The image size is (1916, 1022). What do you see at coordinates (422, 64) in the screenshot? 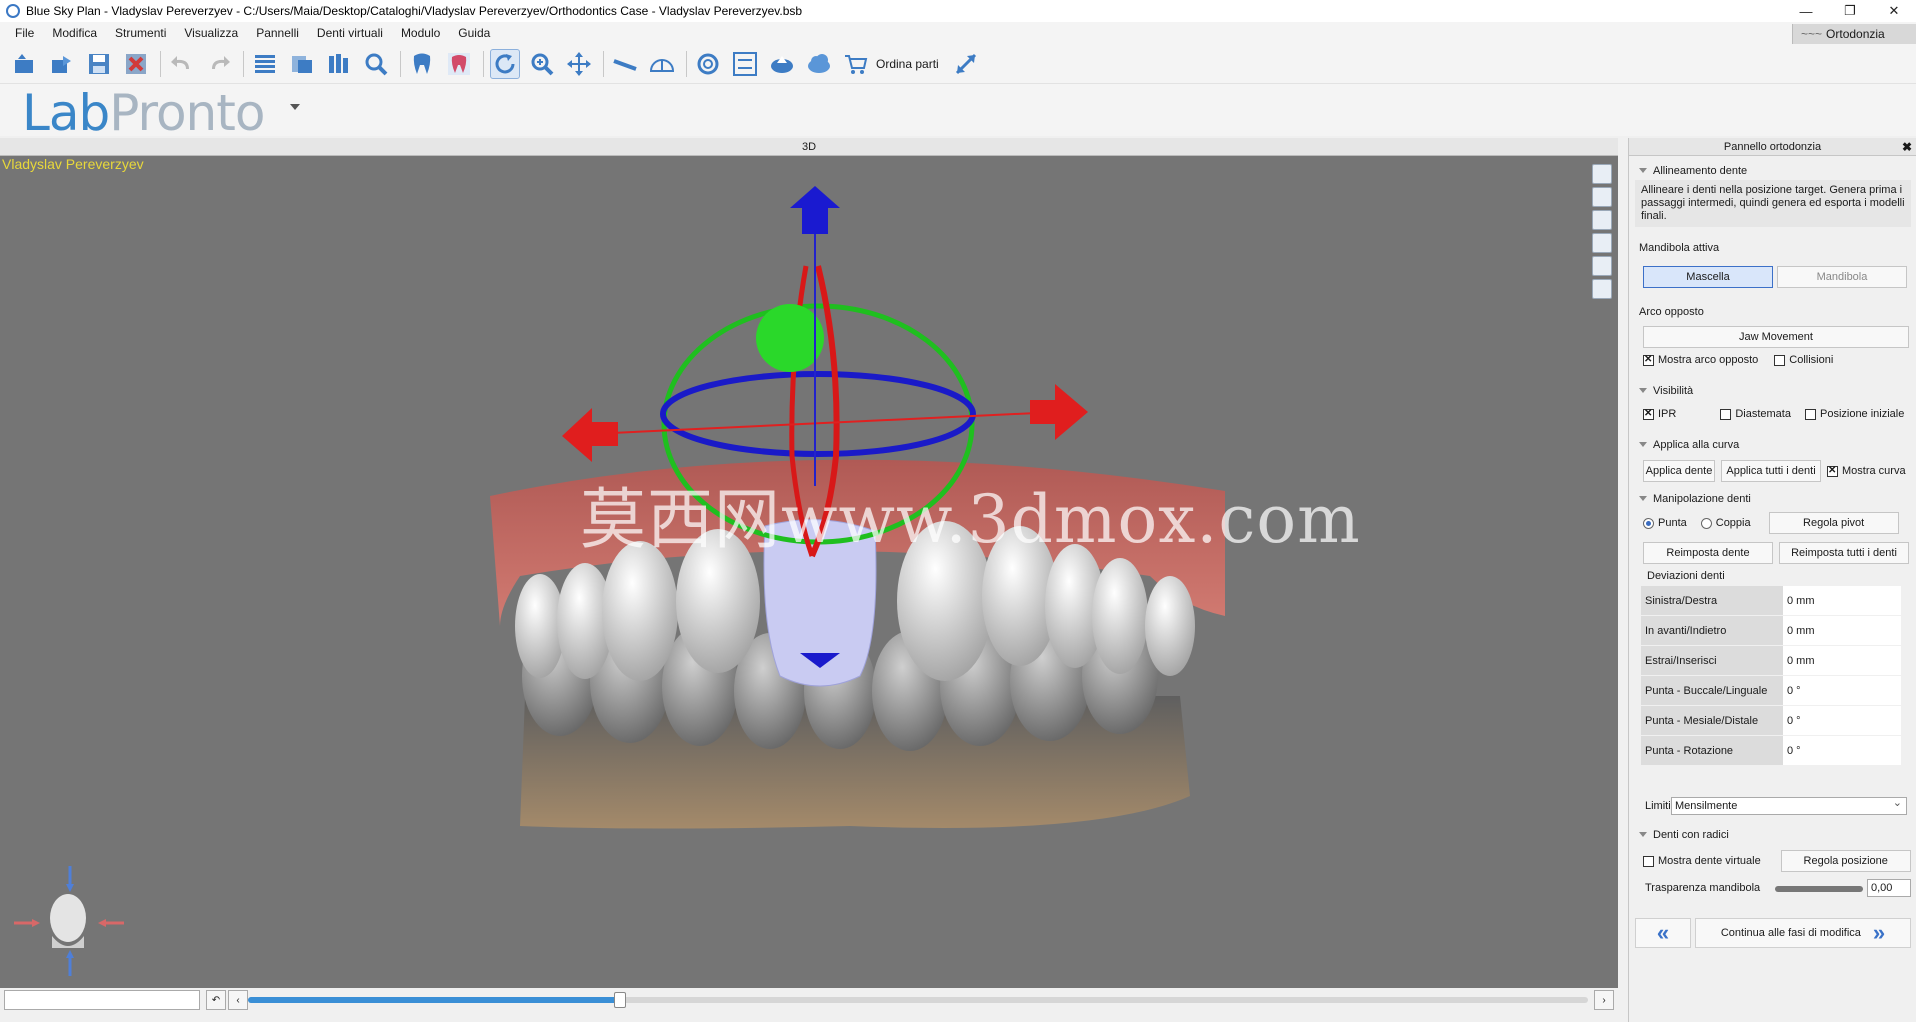
I see `tooth-icon` at bounding box center [422, 64].